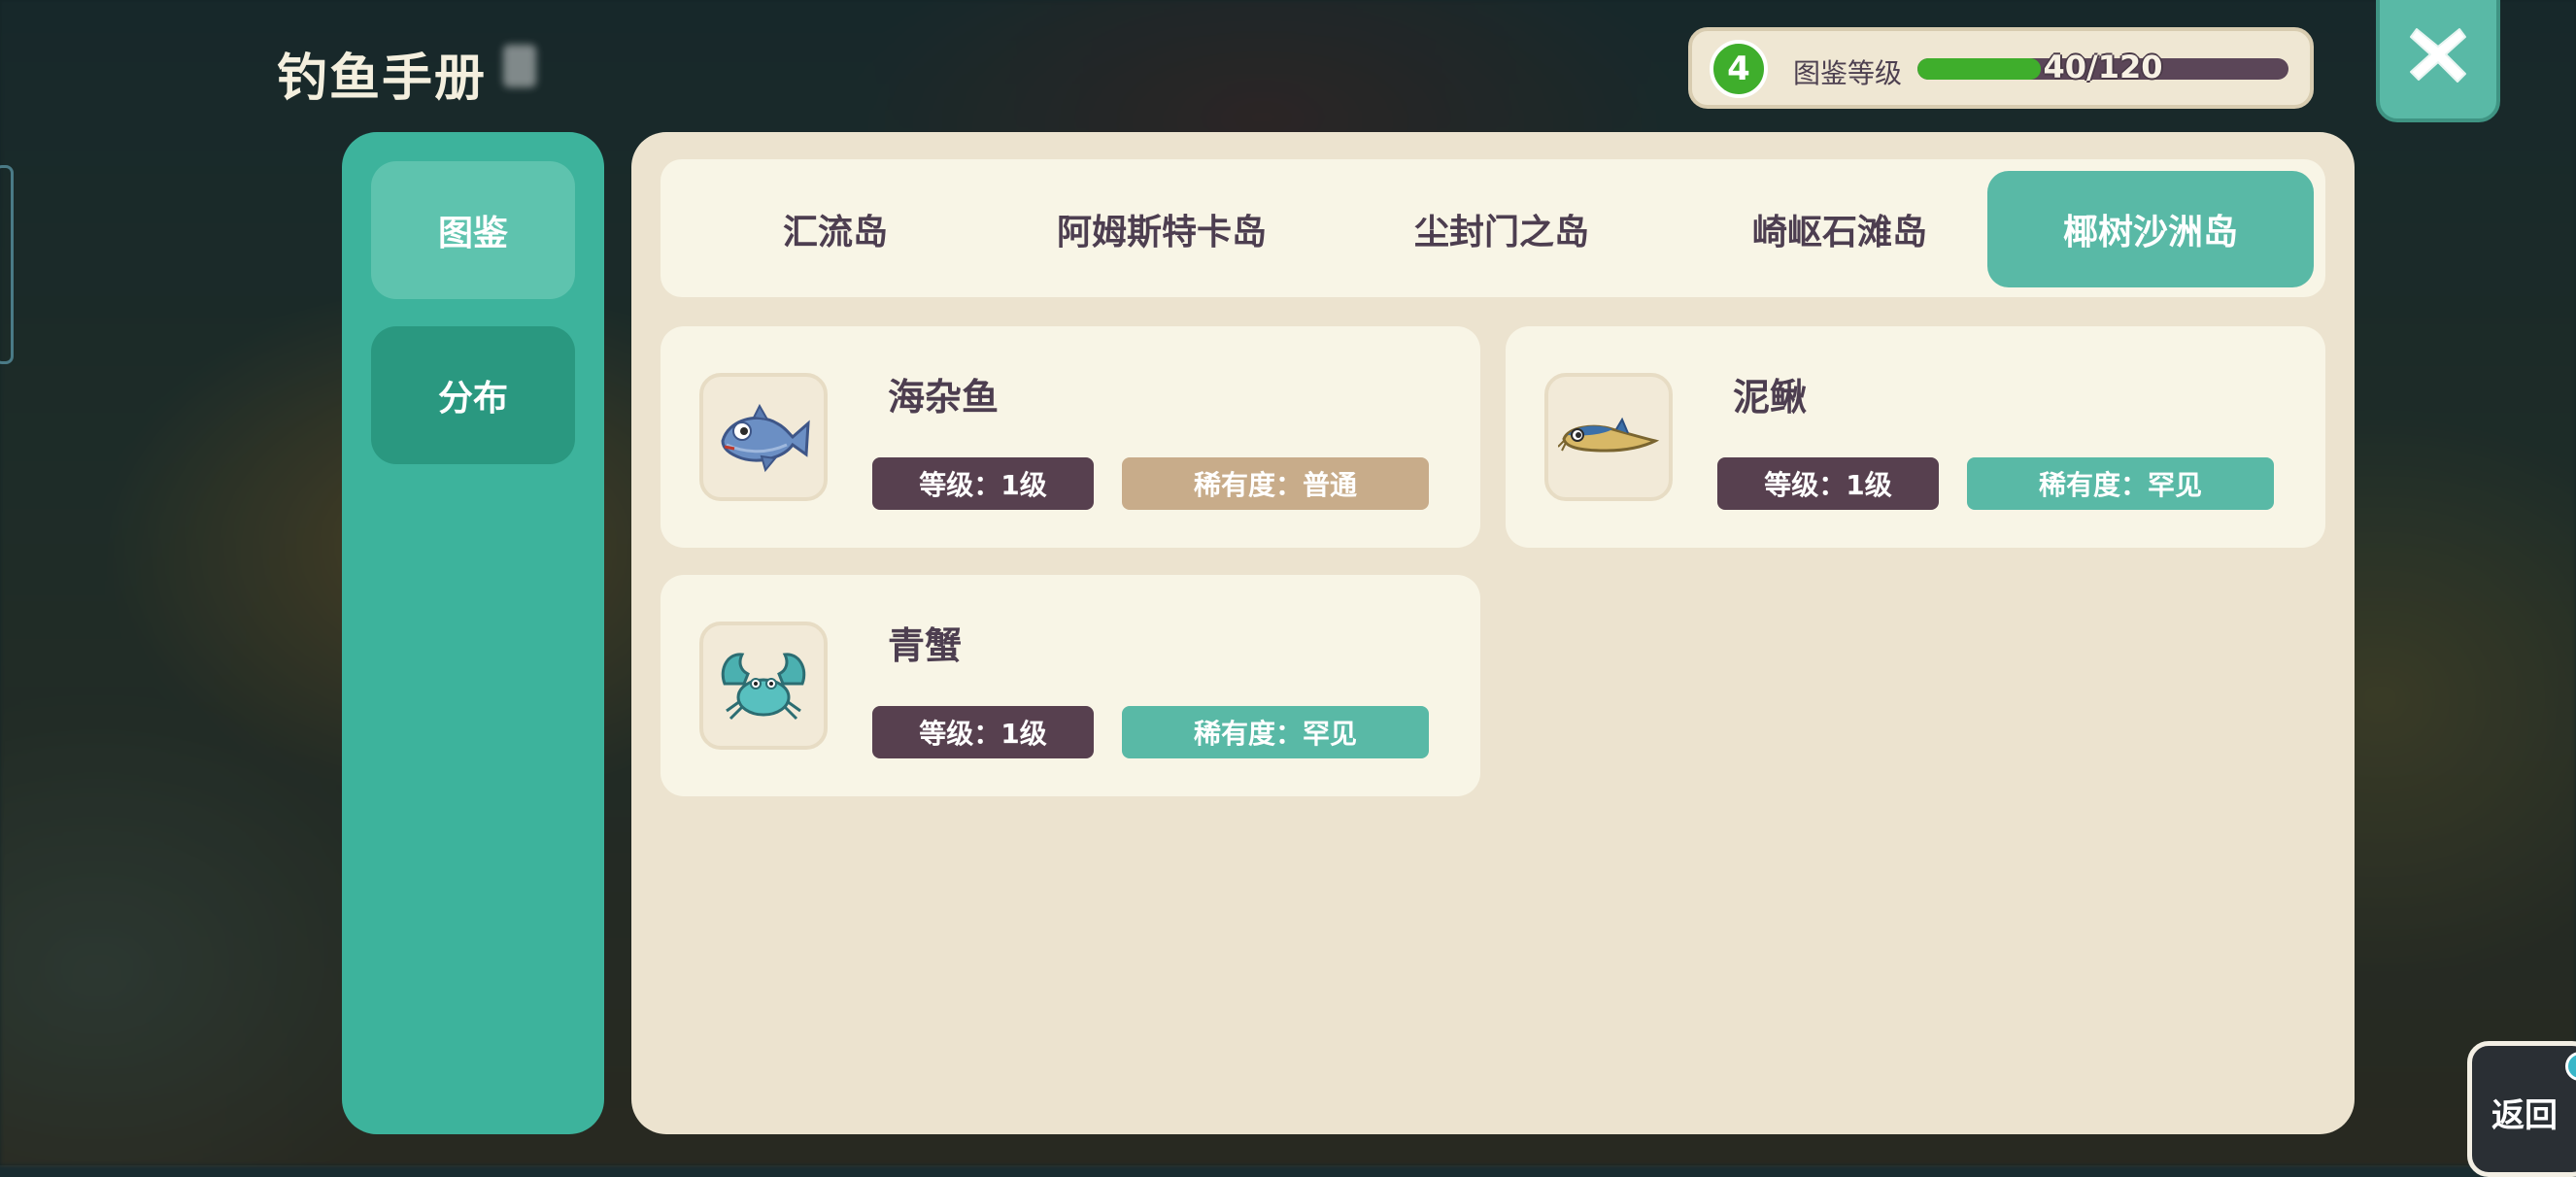 The height and width of the screenshot is (1177, 2576). What do you see at coordinates (925, 645) in the screenshot?
I see `fish-name: 青蟹` at bounding box center [925, 645].